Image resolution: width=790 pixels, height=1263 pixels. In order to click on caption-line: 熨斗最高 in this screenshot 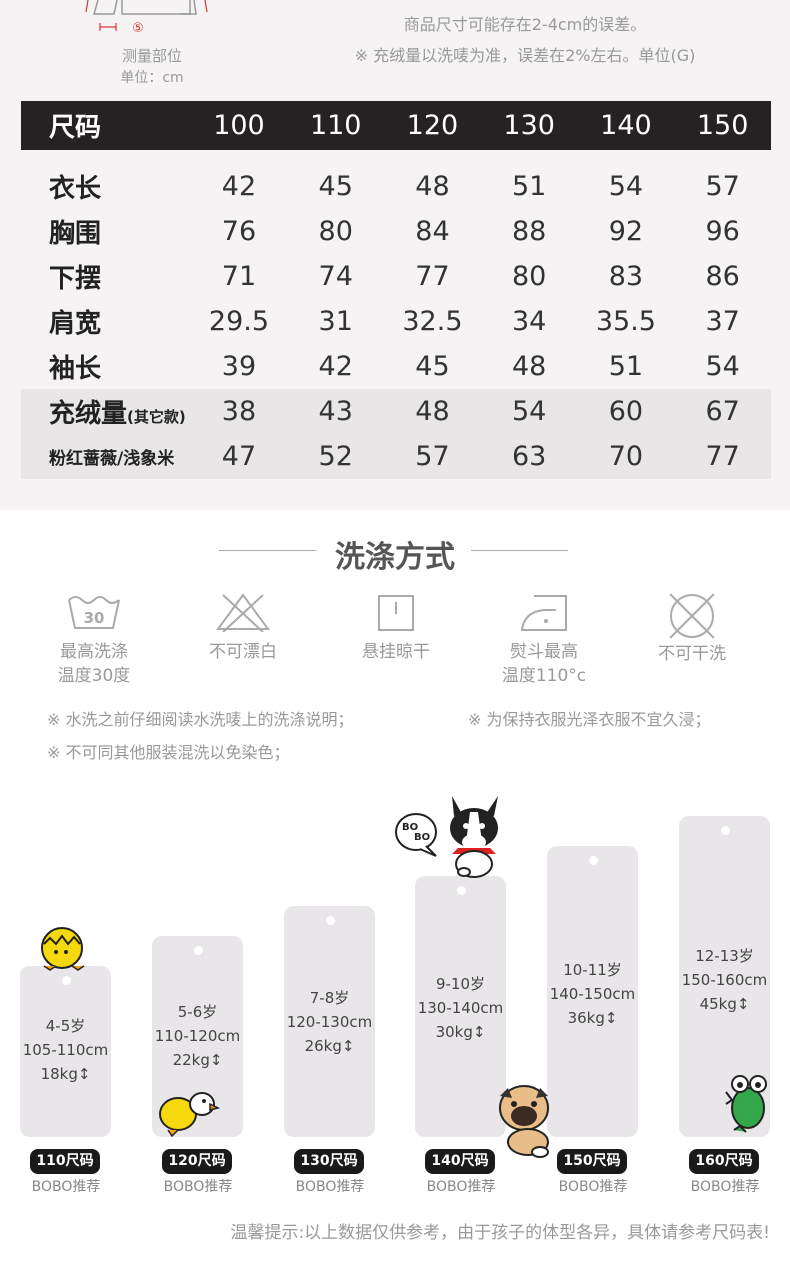, I will do `click(544, 652)`.